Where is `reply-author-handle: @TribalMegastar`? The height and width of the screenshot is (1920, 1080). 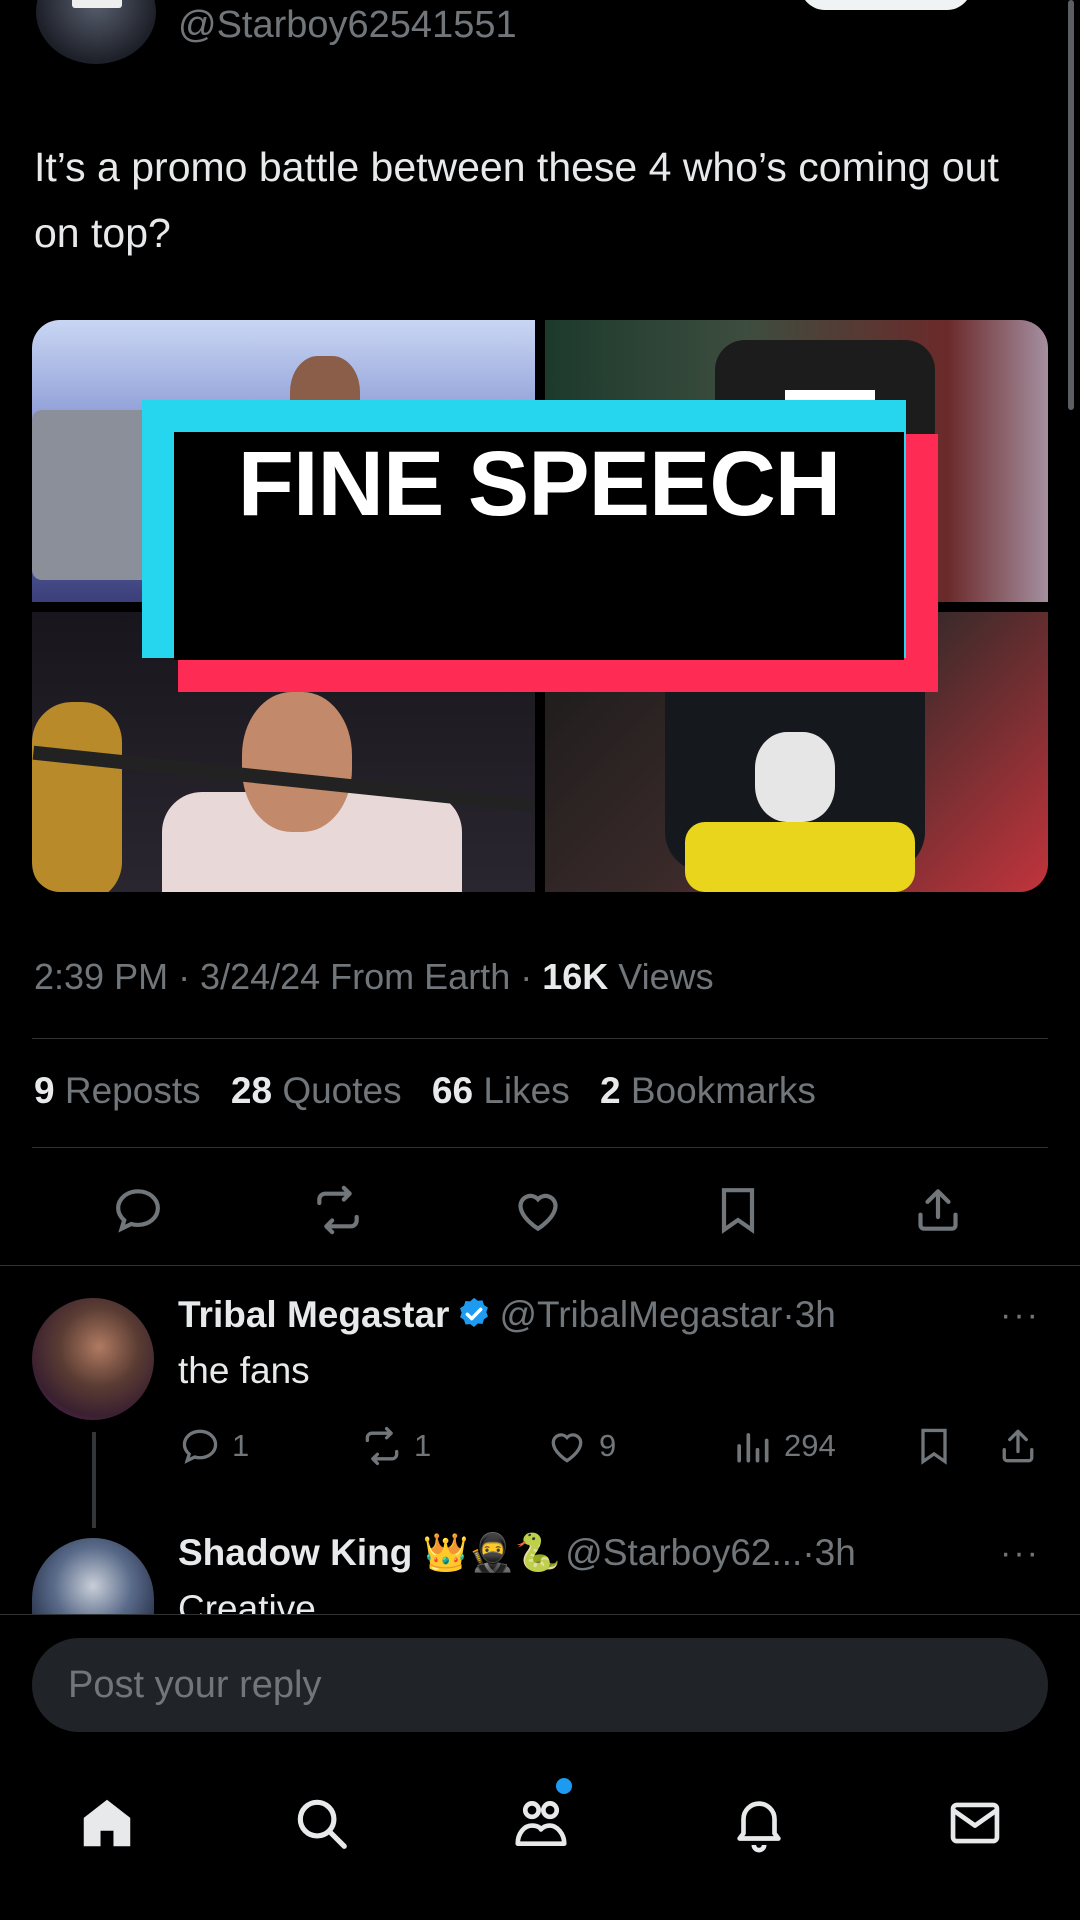
reply-author-handle: @TribalMegastar is located at coordinates (640, 1314).